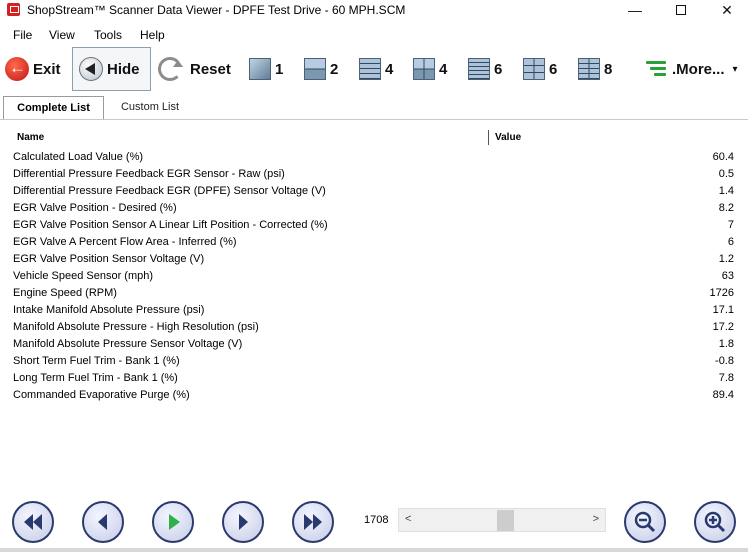 The image size is (748, 552). What do you see at coordinates (374, 208) in the screenshot?
I see `table-row: EGR Valve Position - Desired (%) 8.2` at bounding box center [374, 208].